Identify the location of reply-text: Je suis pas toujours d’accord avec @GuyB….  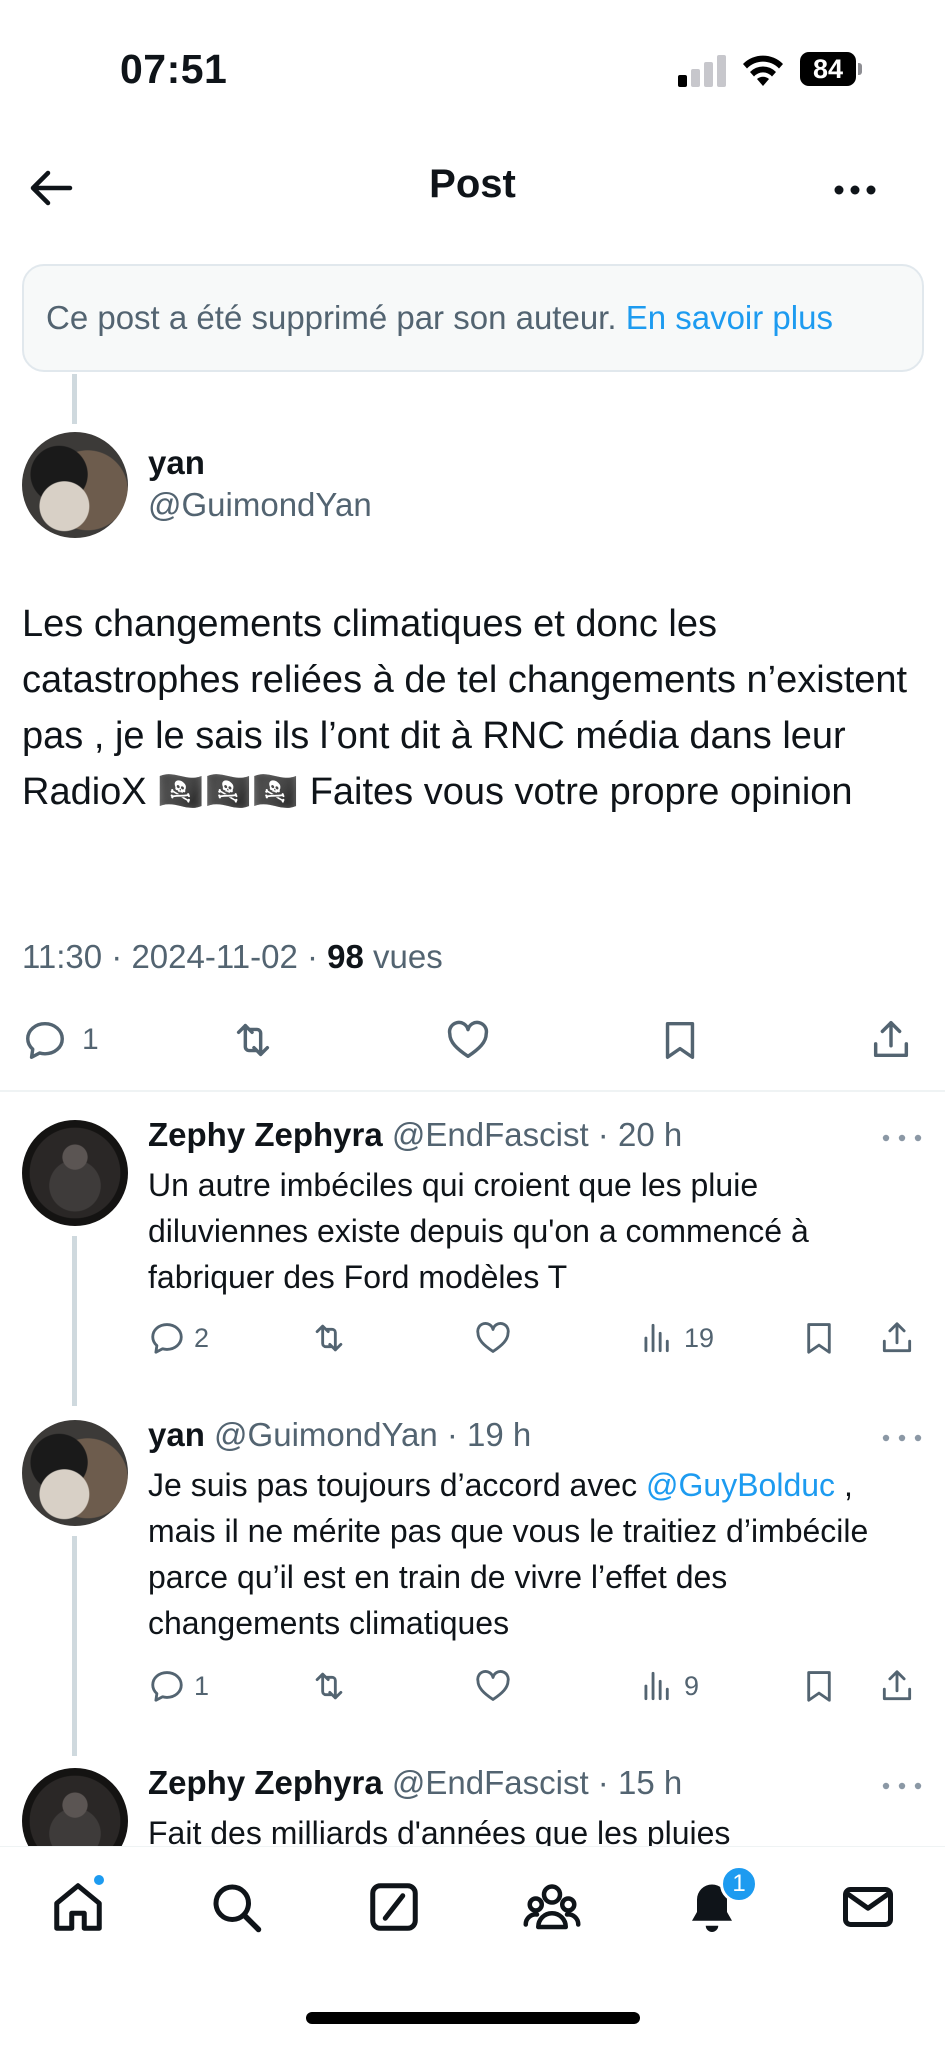
(533, 1554).